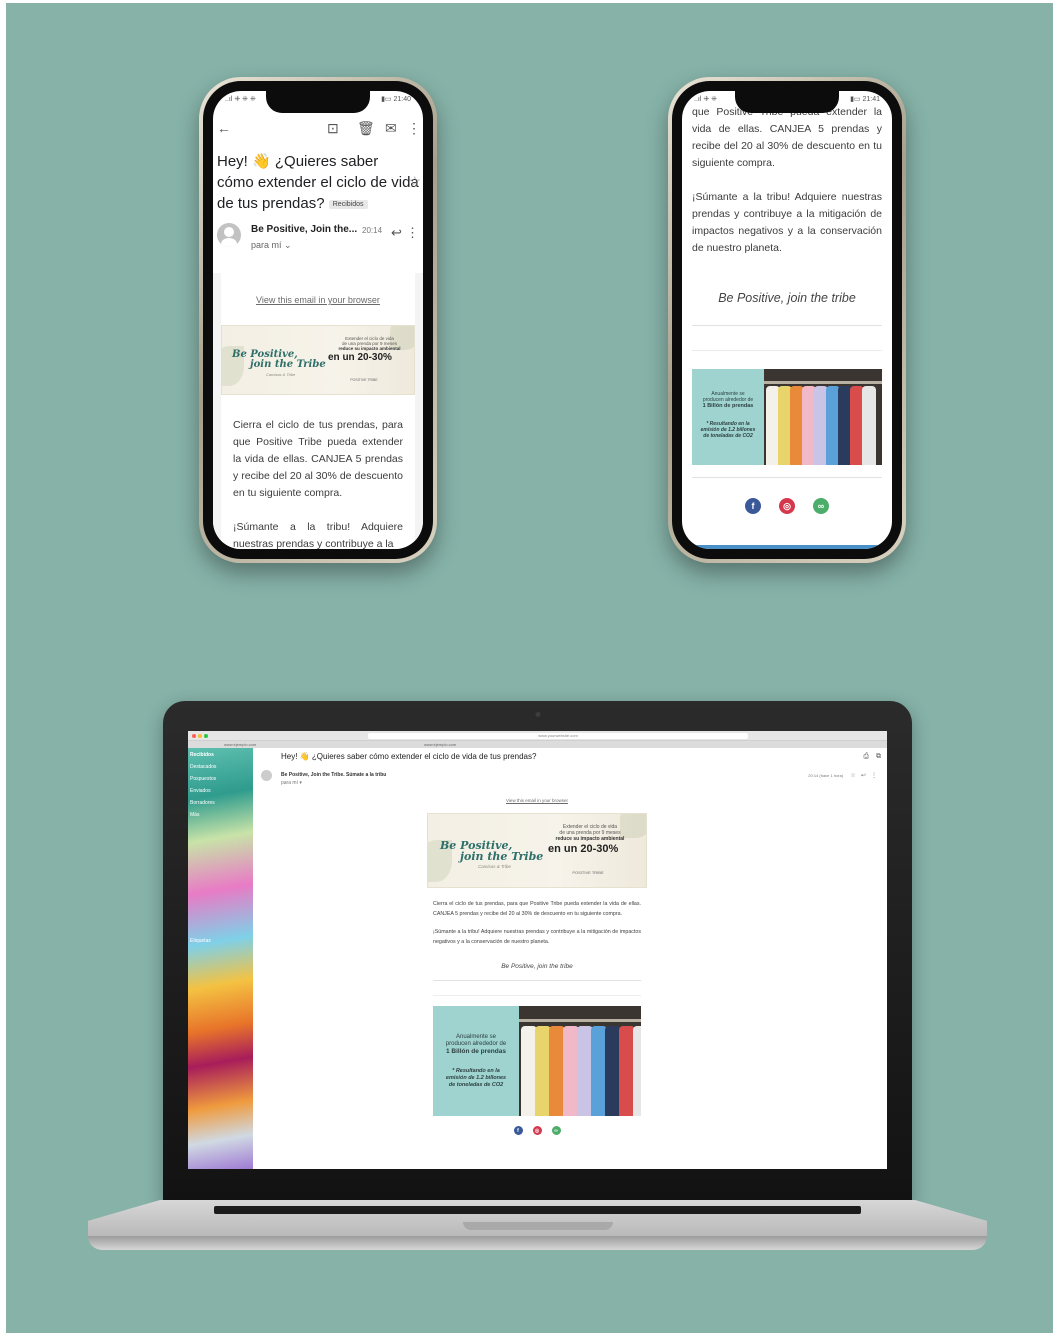 This screenshot has width=1059, height=1336. I want to click on laptop-hinge, so click(537, 1210).